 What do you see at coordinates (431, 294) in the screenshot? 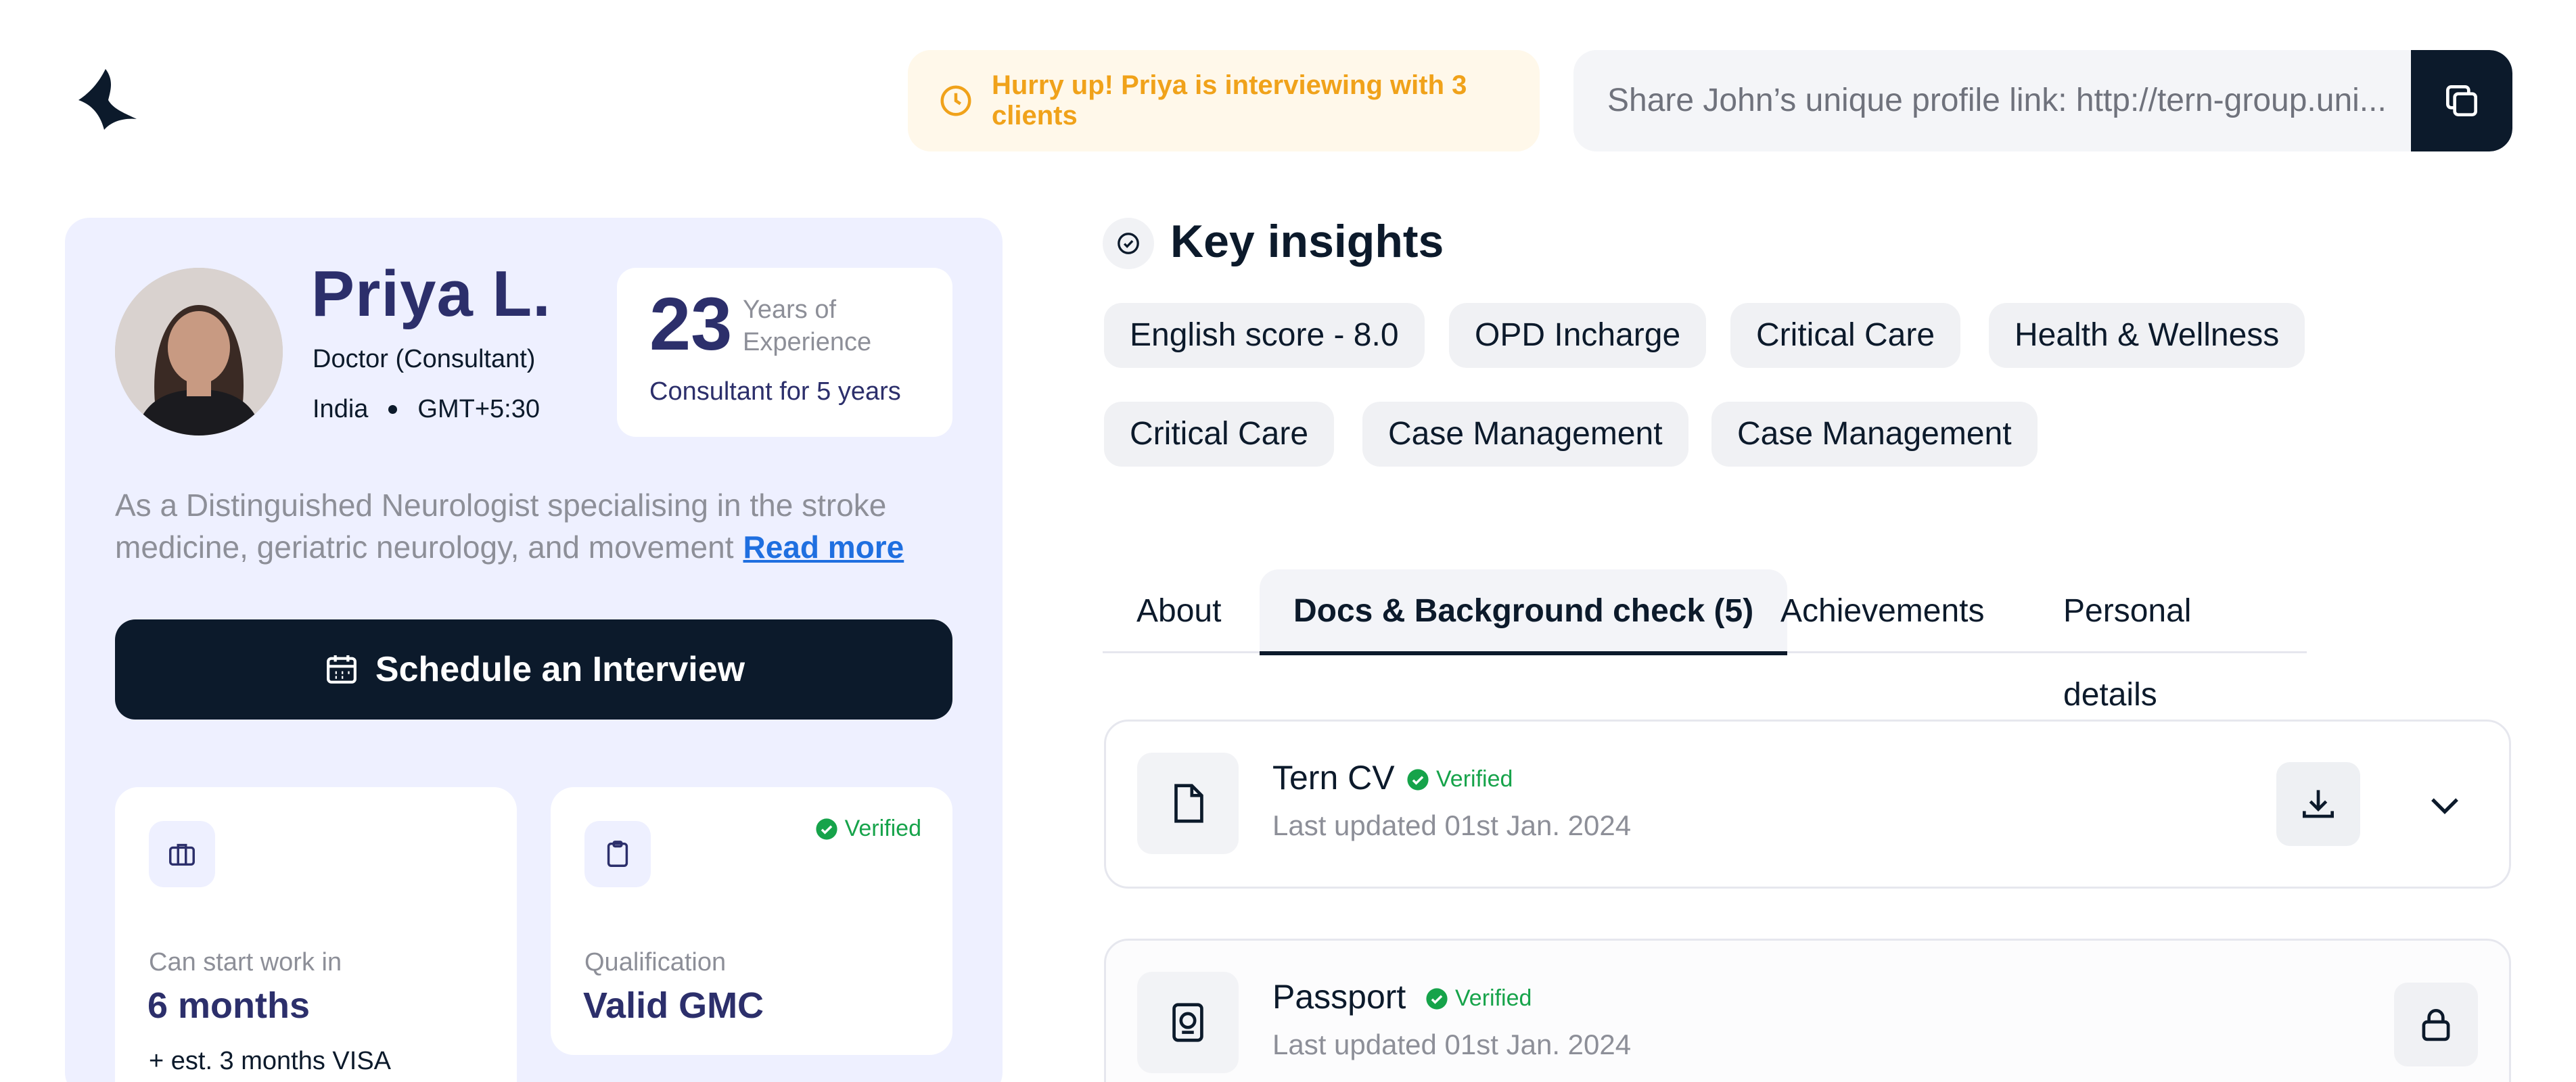
I see `profile-name: Priya L.` at bounding box center [431, 294].